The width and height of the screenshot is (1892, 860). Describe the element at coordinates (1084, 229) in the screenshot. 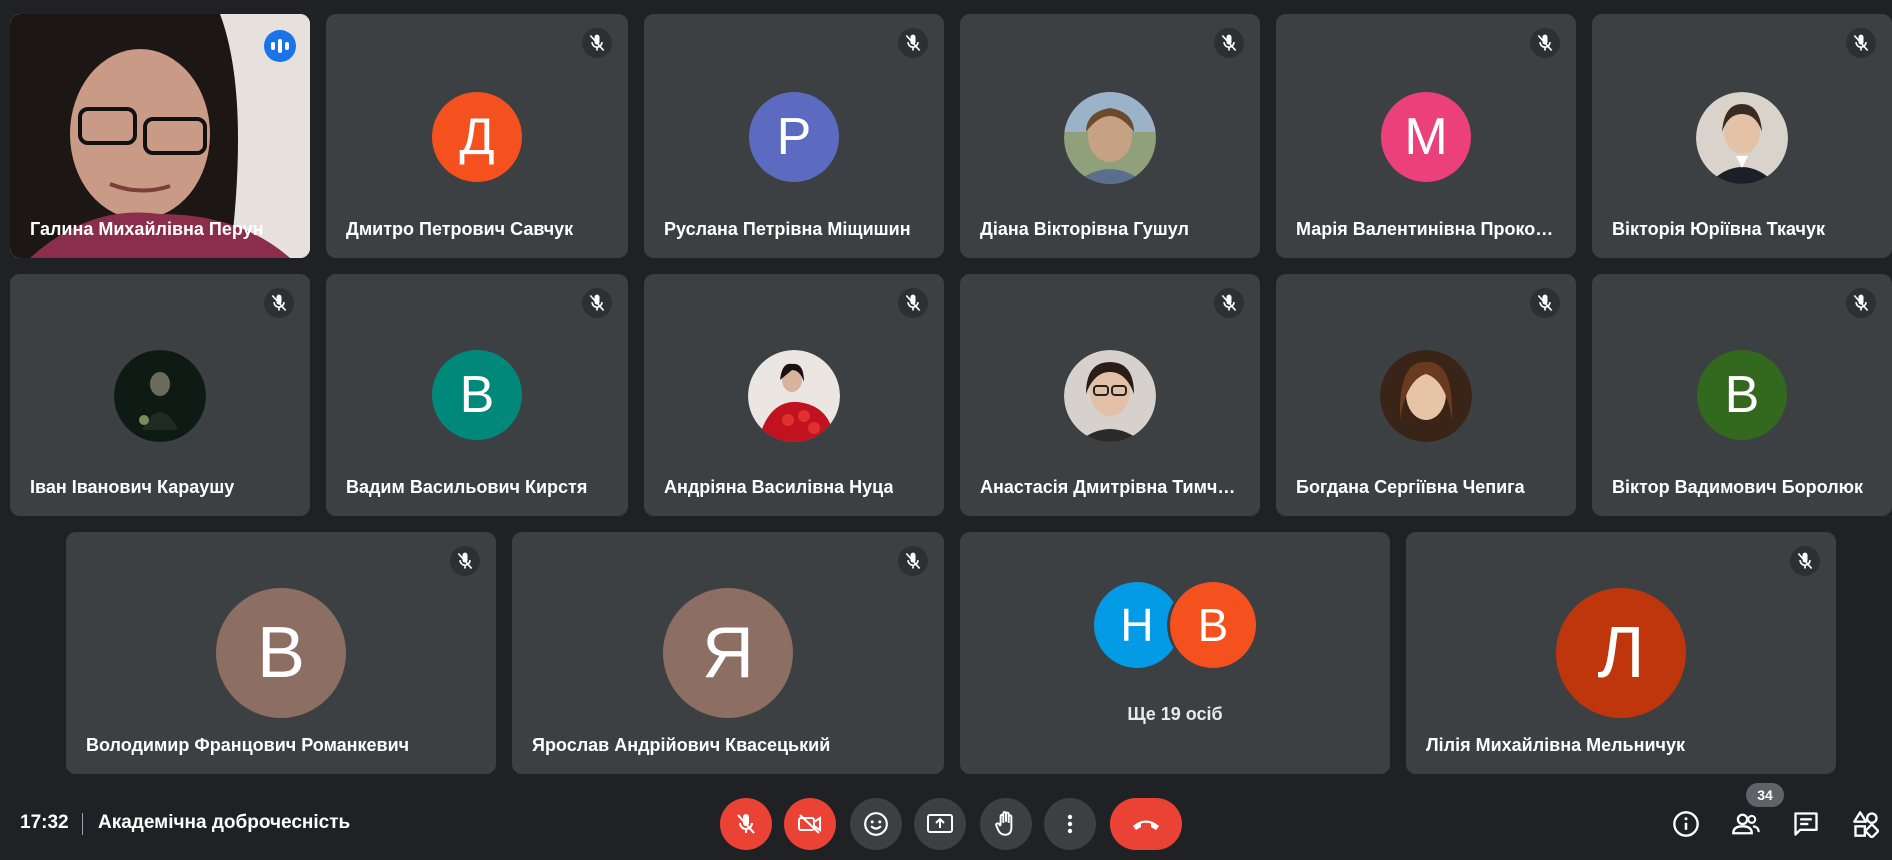

I see `participant-name: Діана Вікторівна Гушул` at that location.